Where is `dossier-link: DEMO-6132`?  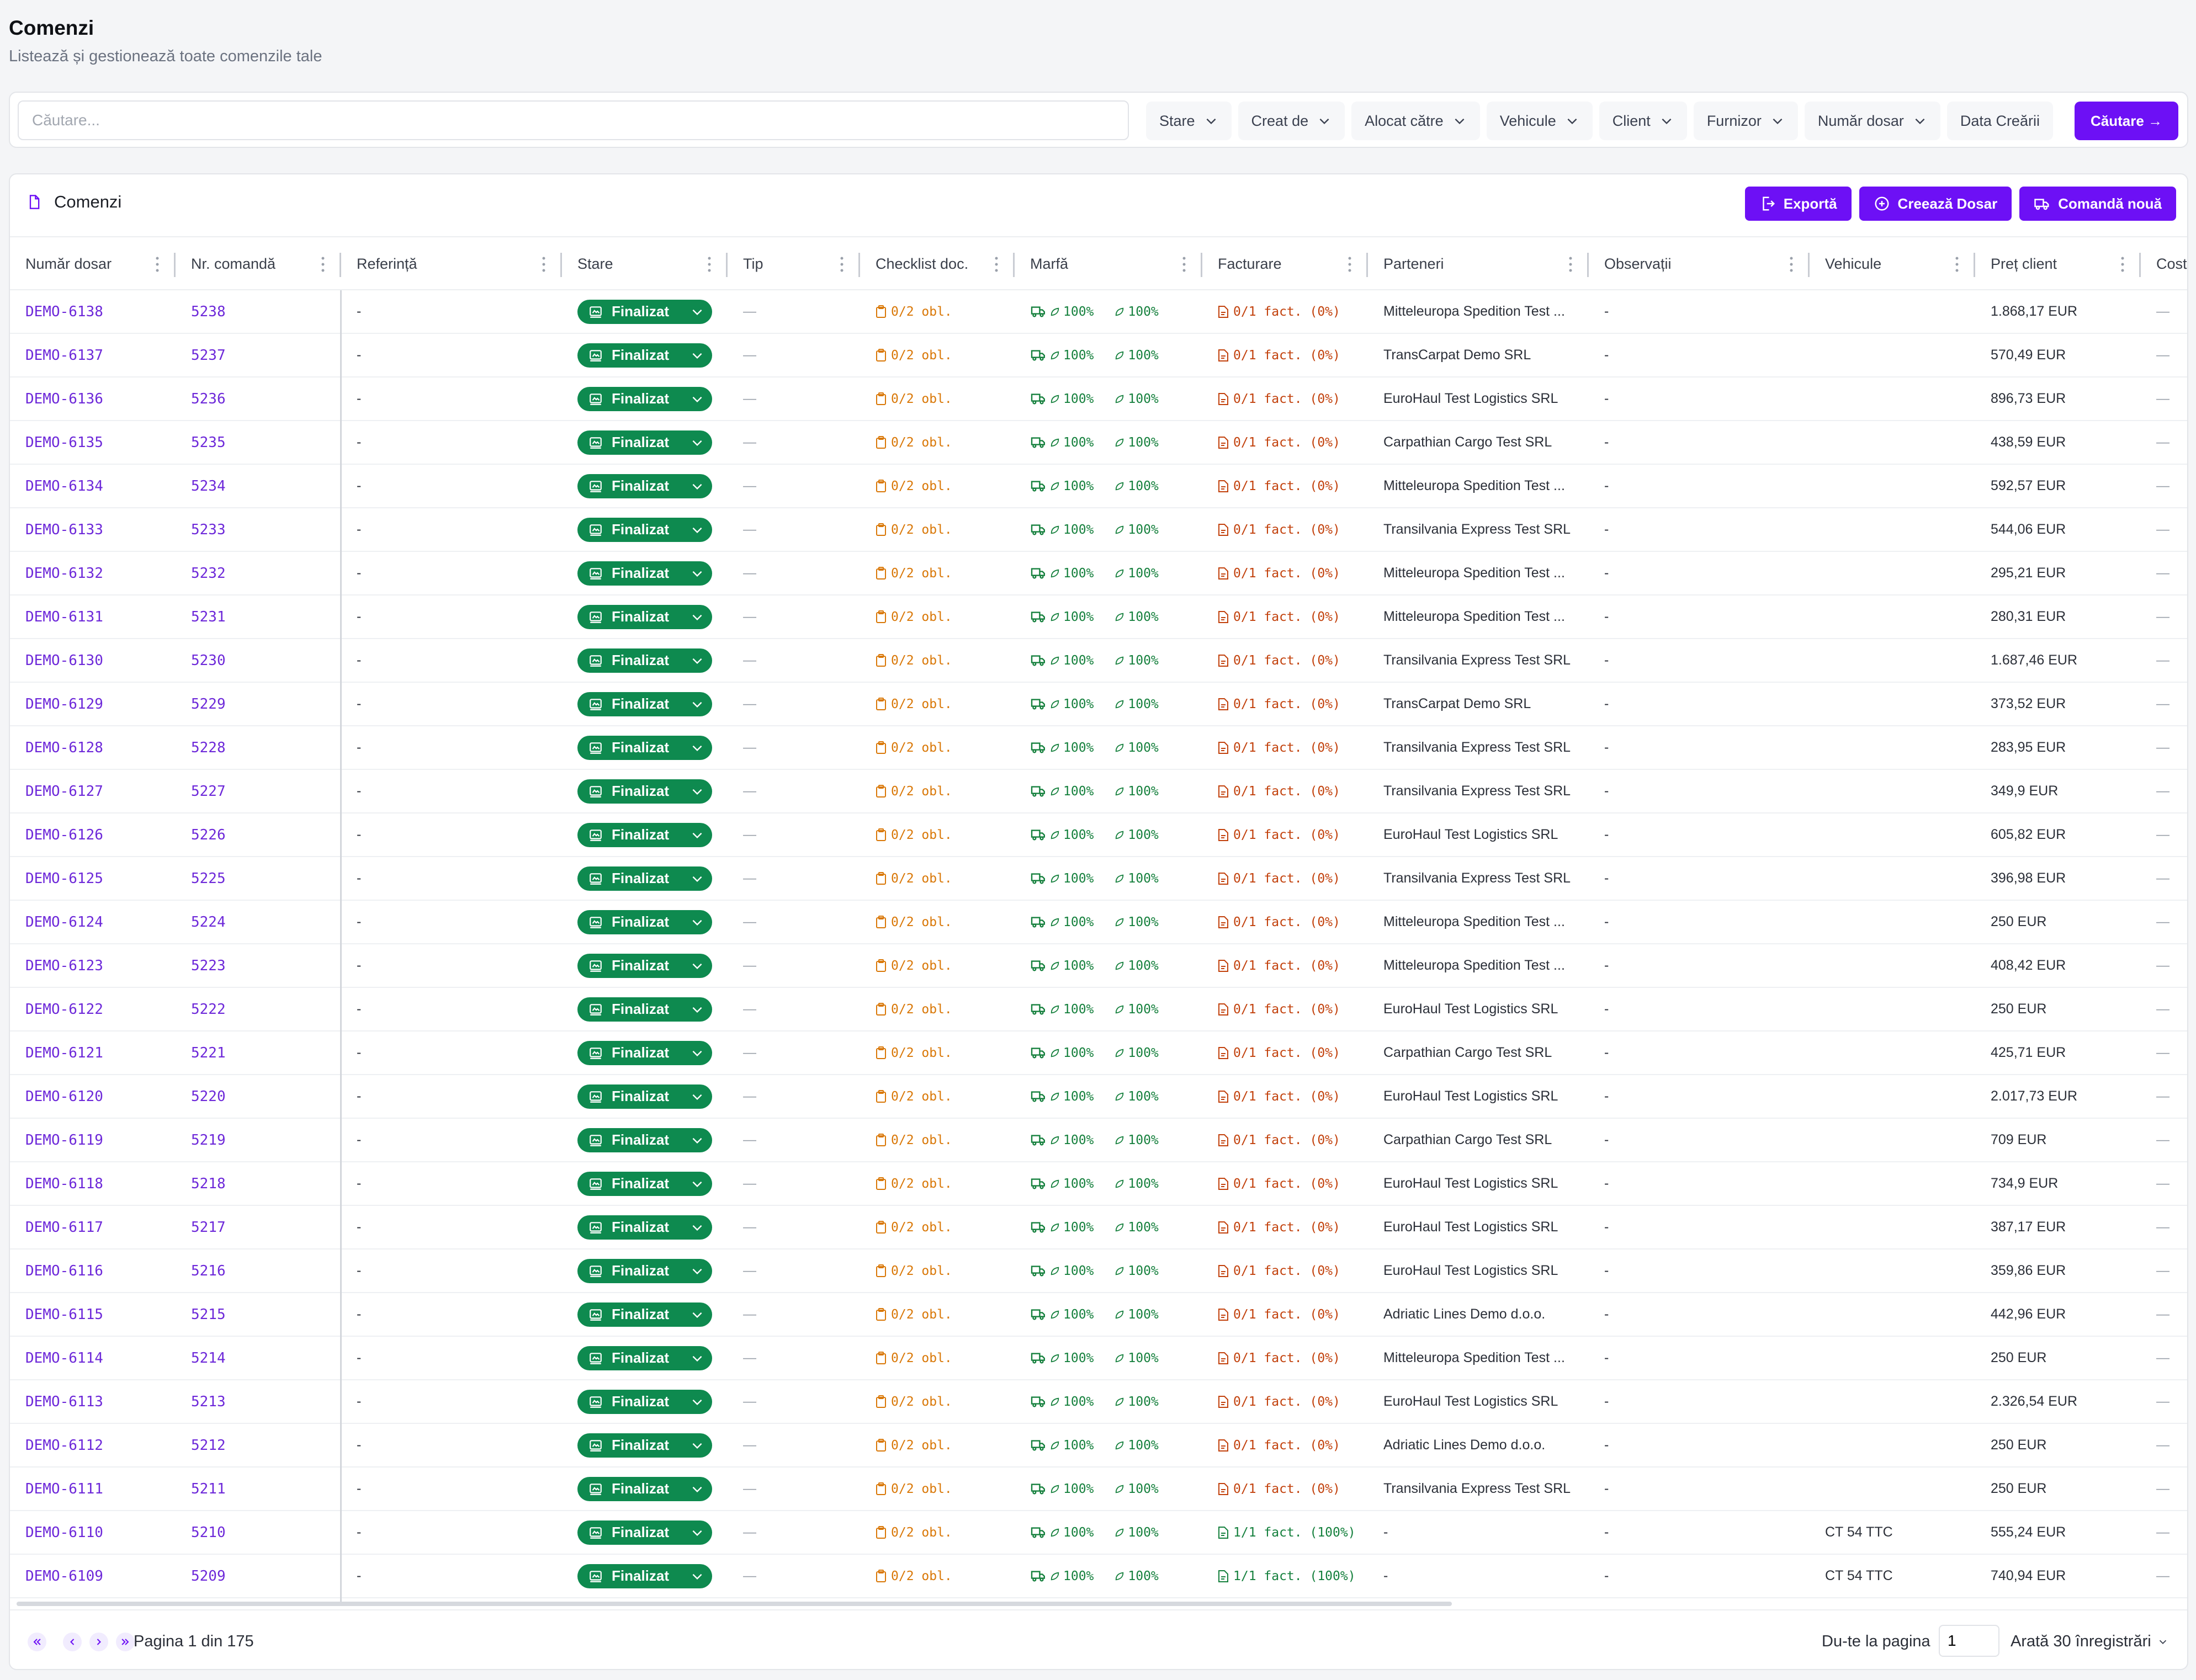 dossier-link: DEMO-6132 is located at coordinates (64, 573).